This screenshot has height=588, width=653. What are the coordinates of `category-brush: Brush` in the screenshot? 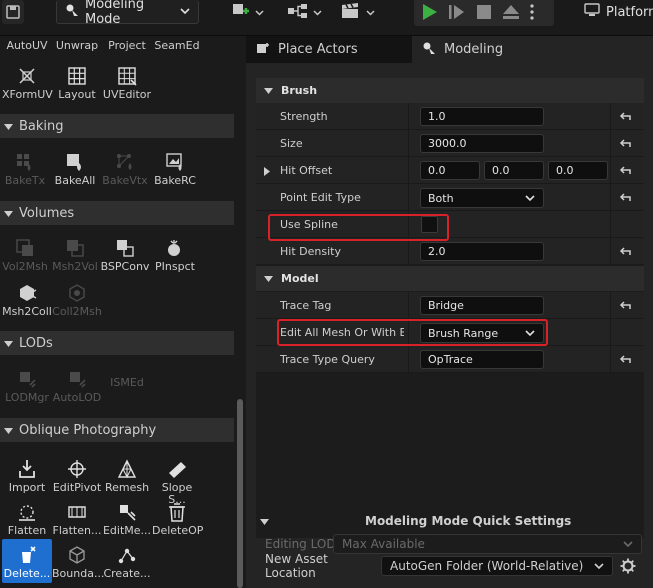 It's located at (450, 90).